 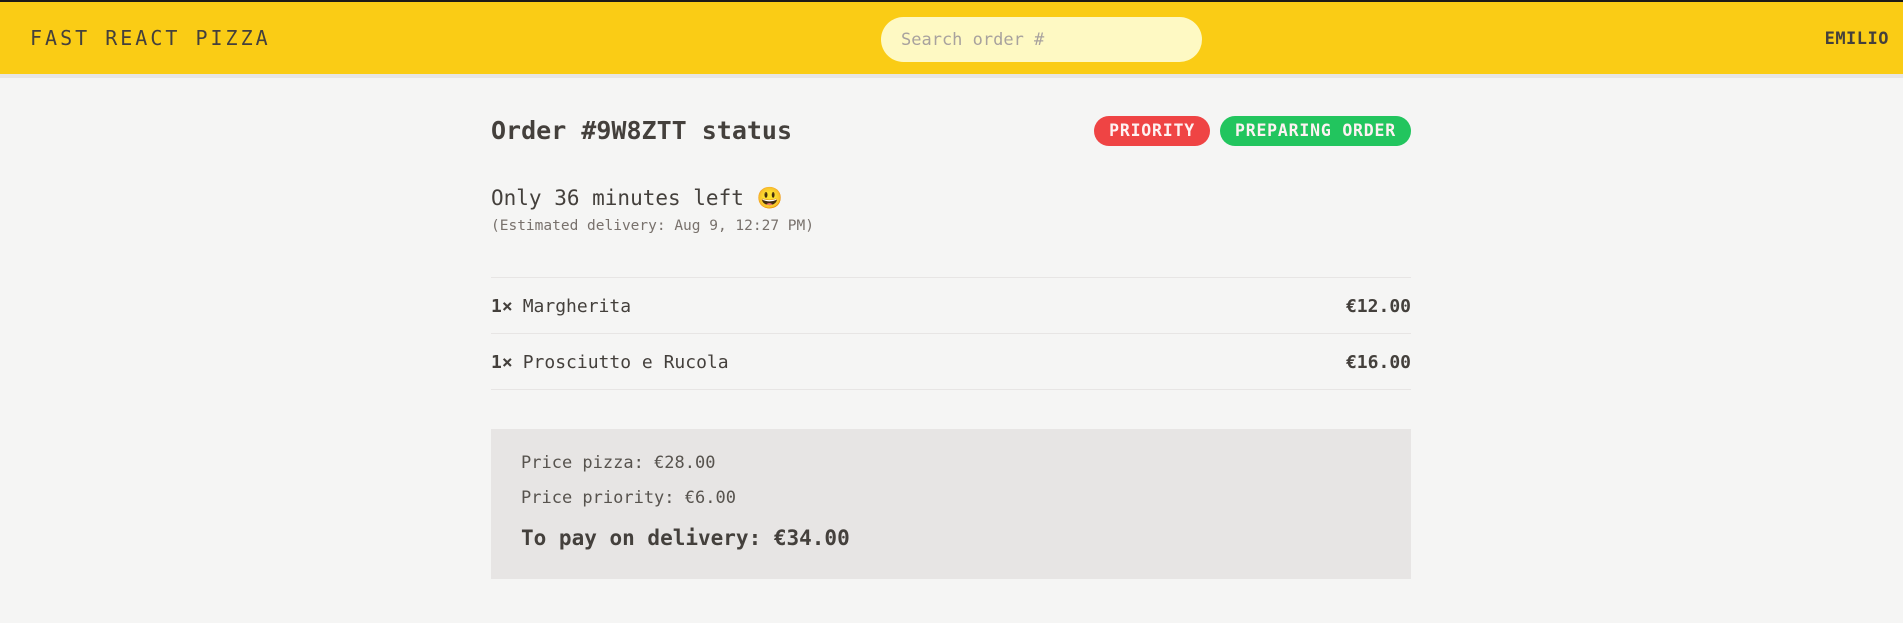 What do you see at coordinates (628, 498) in the screenshot?
I see `price-priority: Price priority: €6.00` at bounding box center [628, 498].